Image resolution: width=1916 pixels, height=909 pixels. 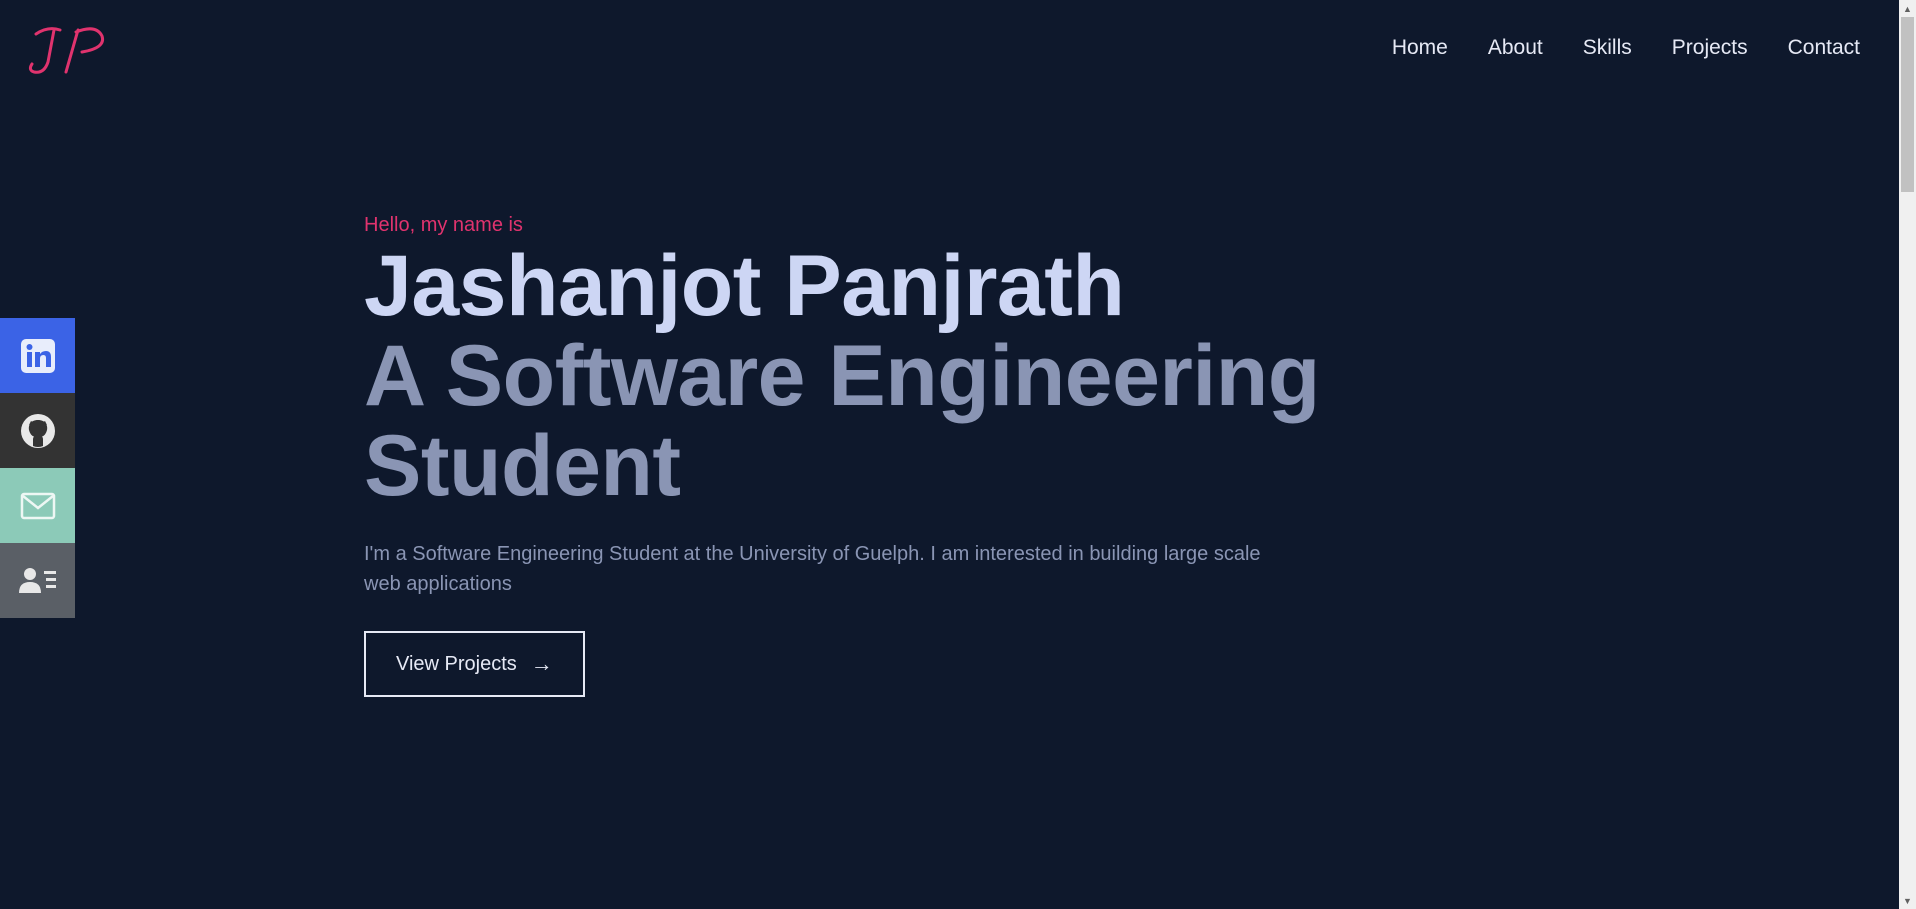 I want to click on main-nav: Home About Skills Projects Contact, so click(x=1626, y=48).